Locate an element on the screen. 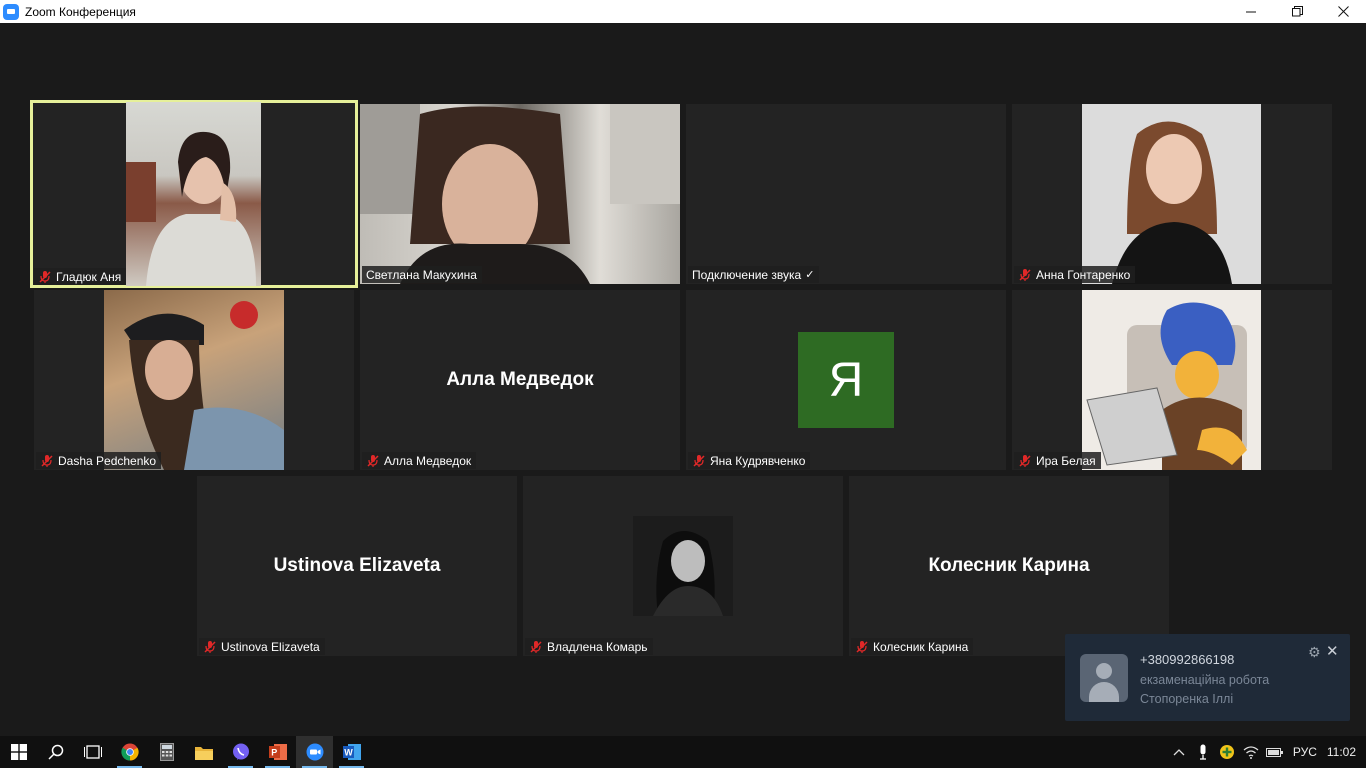 The width and height of the screenshot is (1366, 768). participant-nameplate: Гладюк Аня is located at coordinates (80, 276).